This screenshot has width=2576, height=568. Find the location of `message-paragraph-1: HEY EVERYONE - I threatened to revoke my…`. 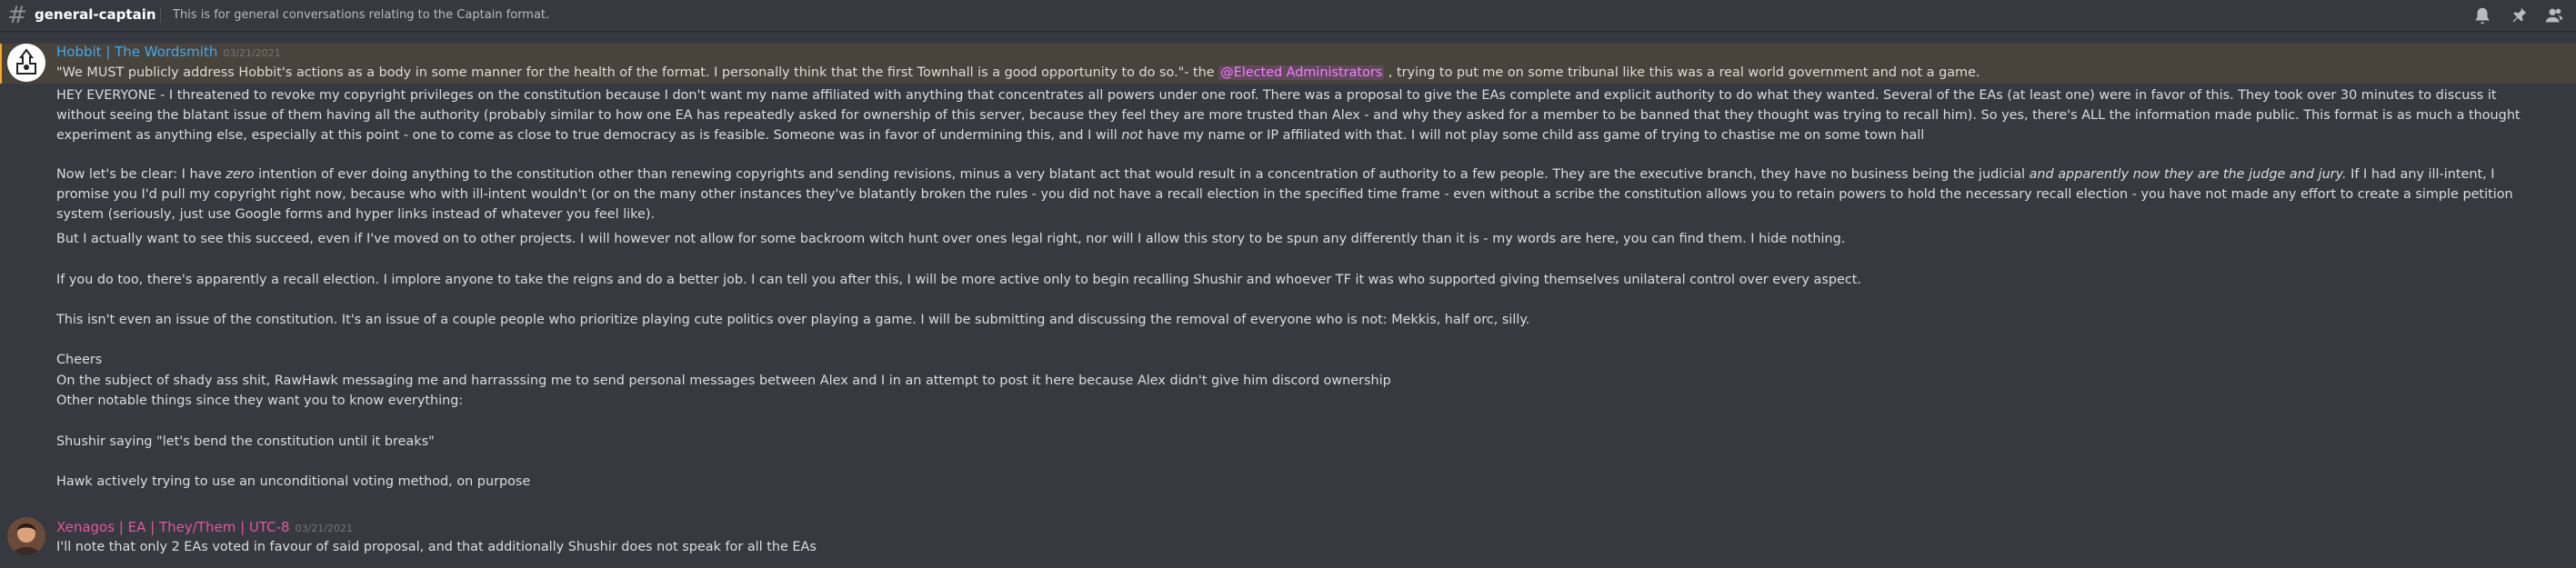

message-paragraph-1: HEY EVERYONE - I threatened to revoke my… is located at coordinates (1302, 115).